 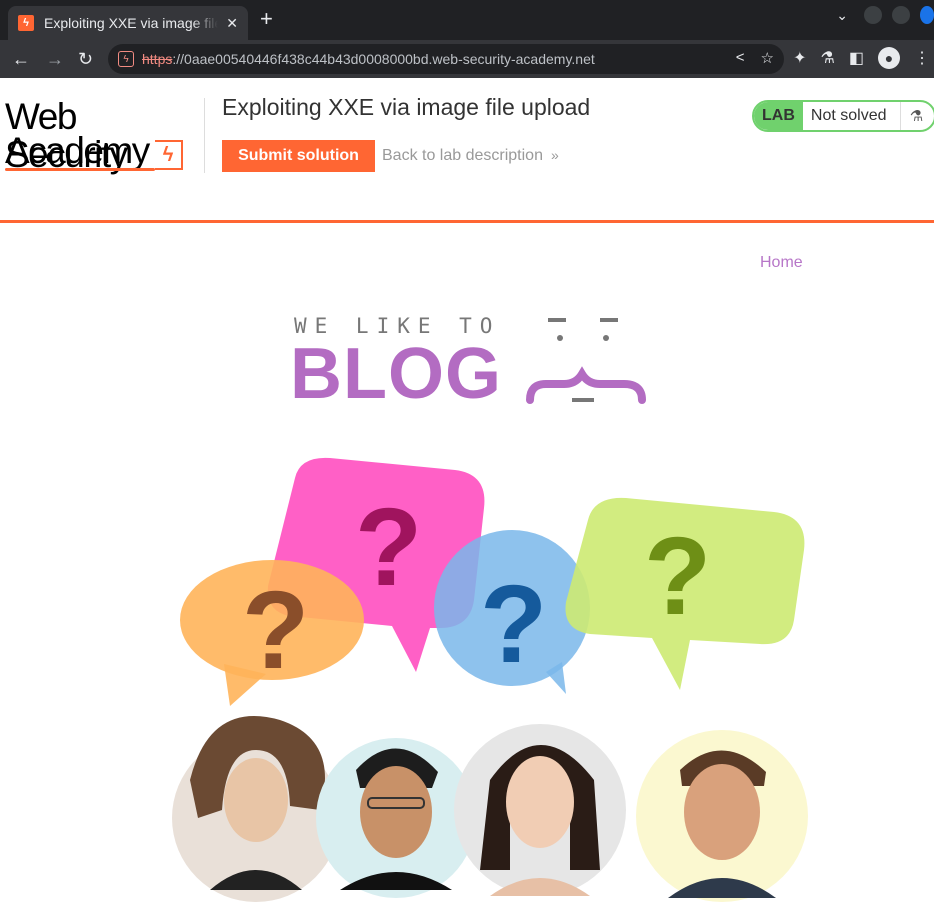 I want to click on back-link-label: Back to lab description, so click(x=462, y=155).